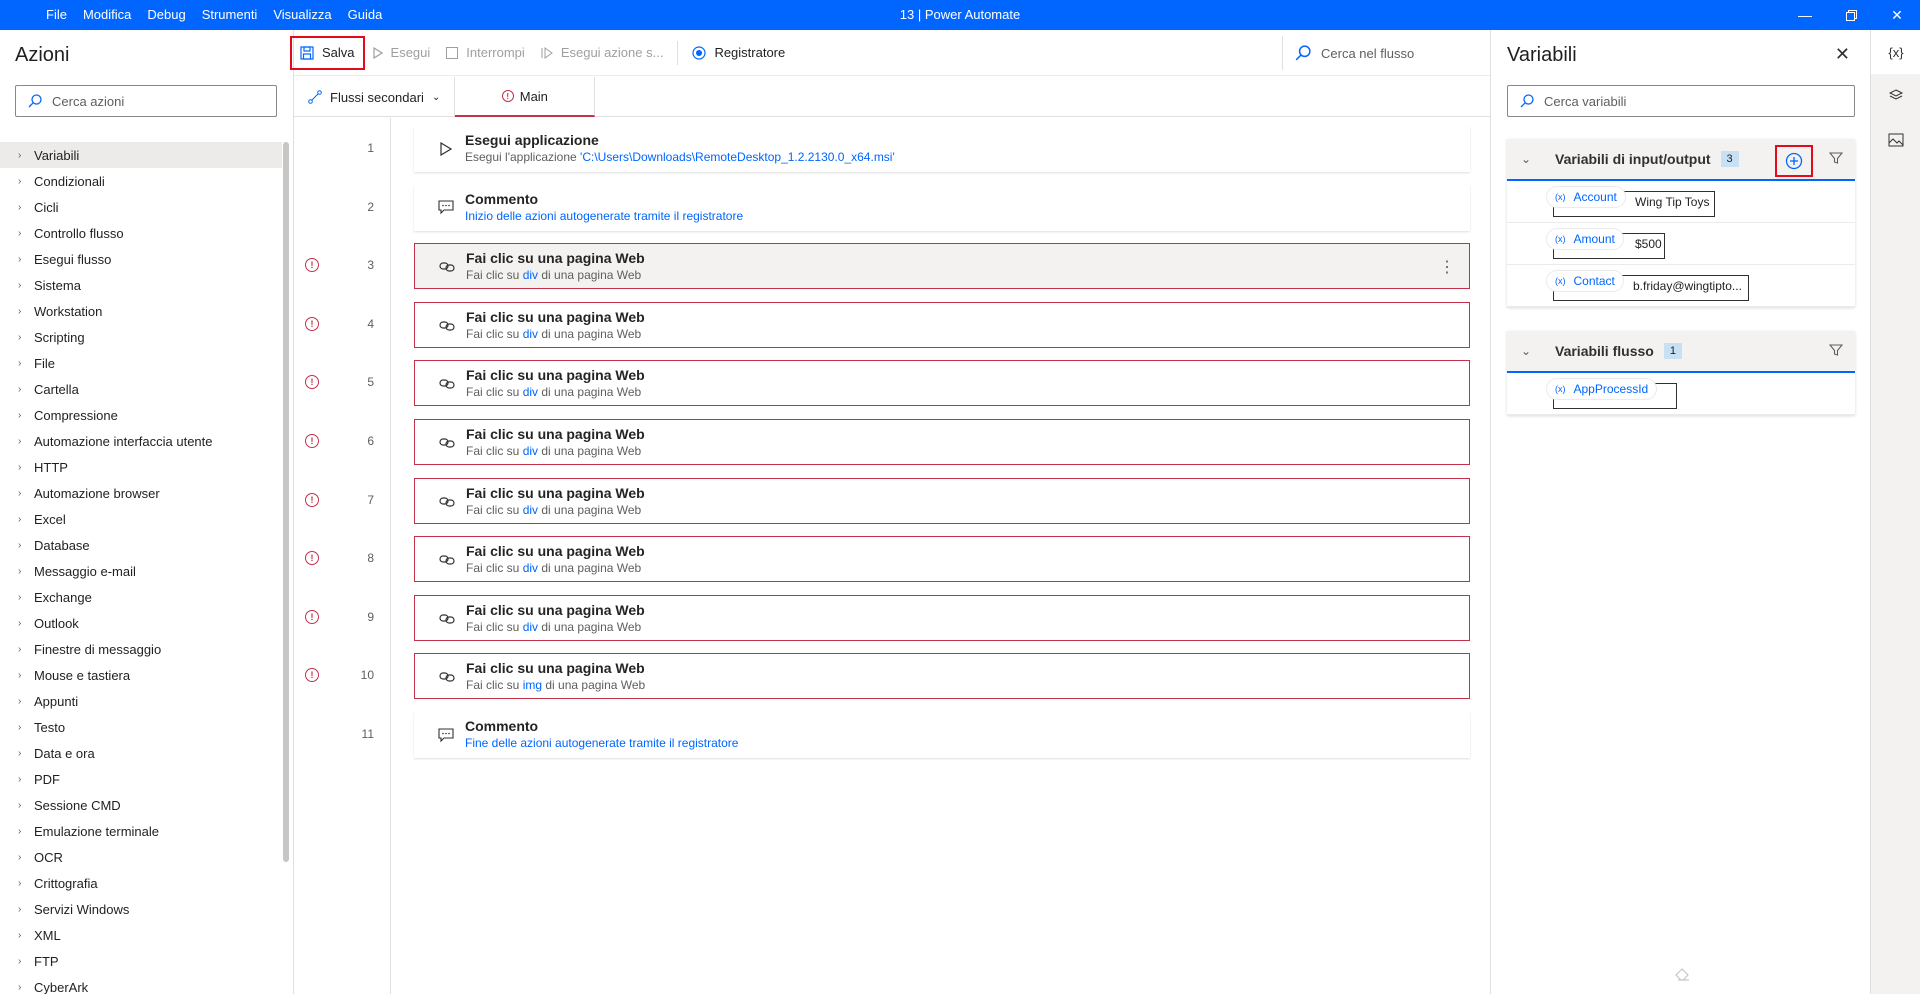  I want to click on menu-strumenti: Strumenti, so click(230, 15).